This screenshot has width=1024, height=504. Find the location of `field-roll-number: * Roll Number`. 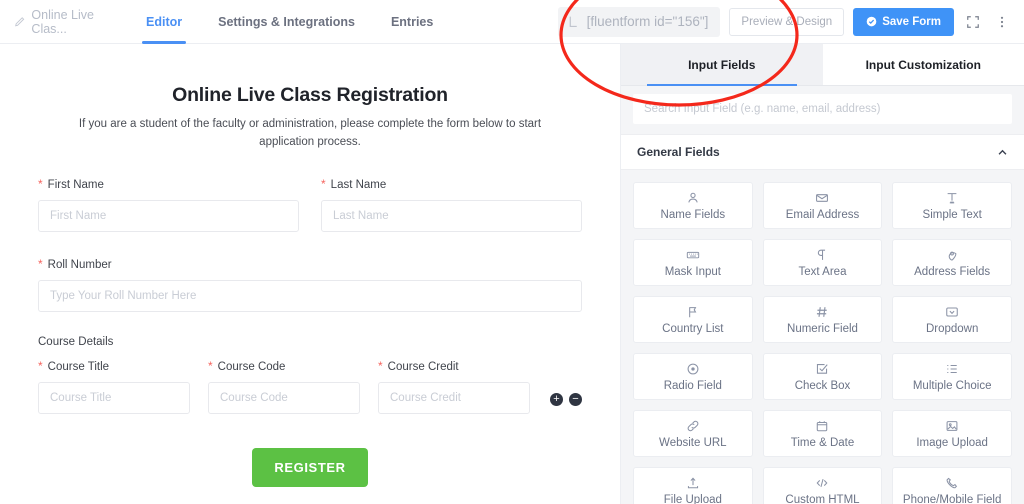

field-roll-number: * Roll Number is located at coordinates (310, 285).